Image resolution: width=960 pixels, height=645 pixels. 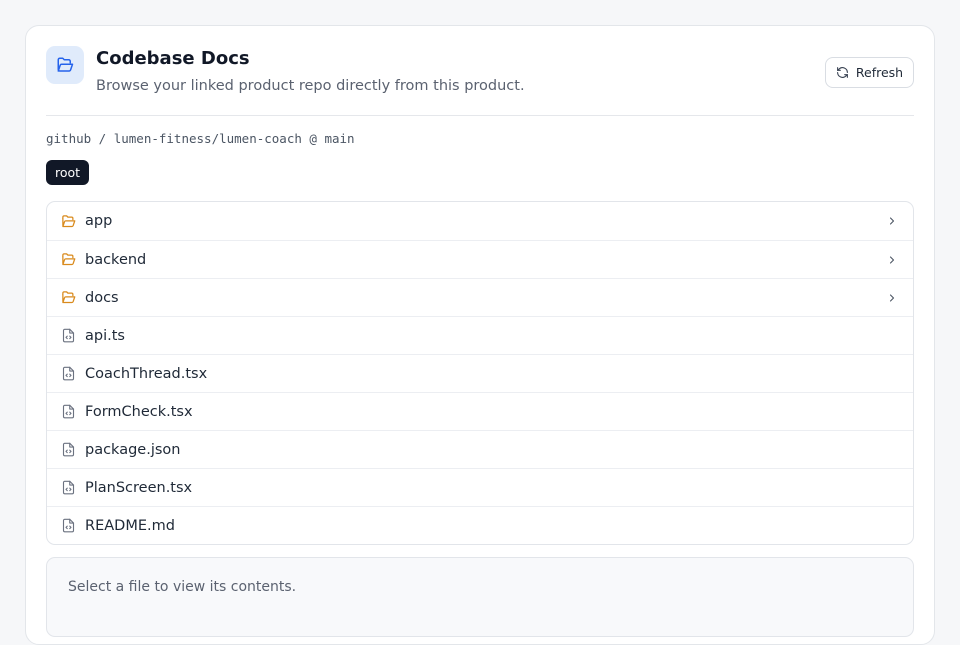 I want to click on file-row: README.md, so click(x=480, y=525).